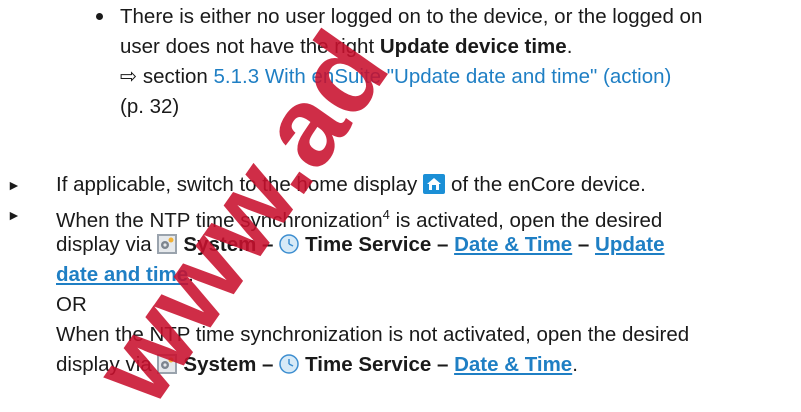  What do you see at coordinates (386, 214) in the screenshot?
I see `footnote-ref: 4` at bounding box center [386, 214].